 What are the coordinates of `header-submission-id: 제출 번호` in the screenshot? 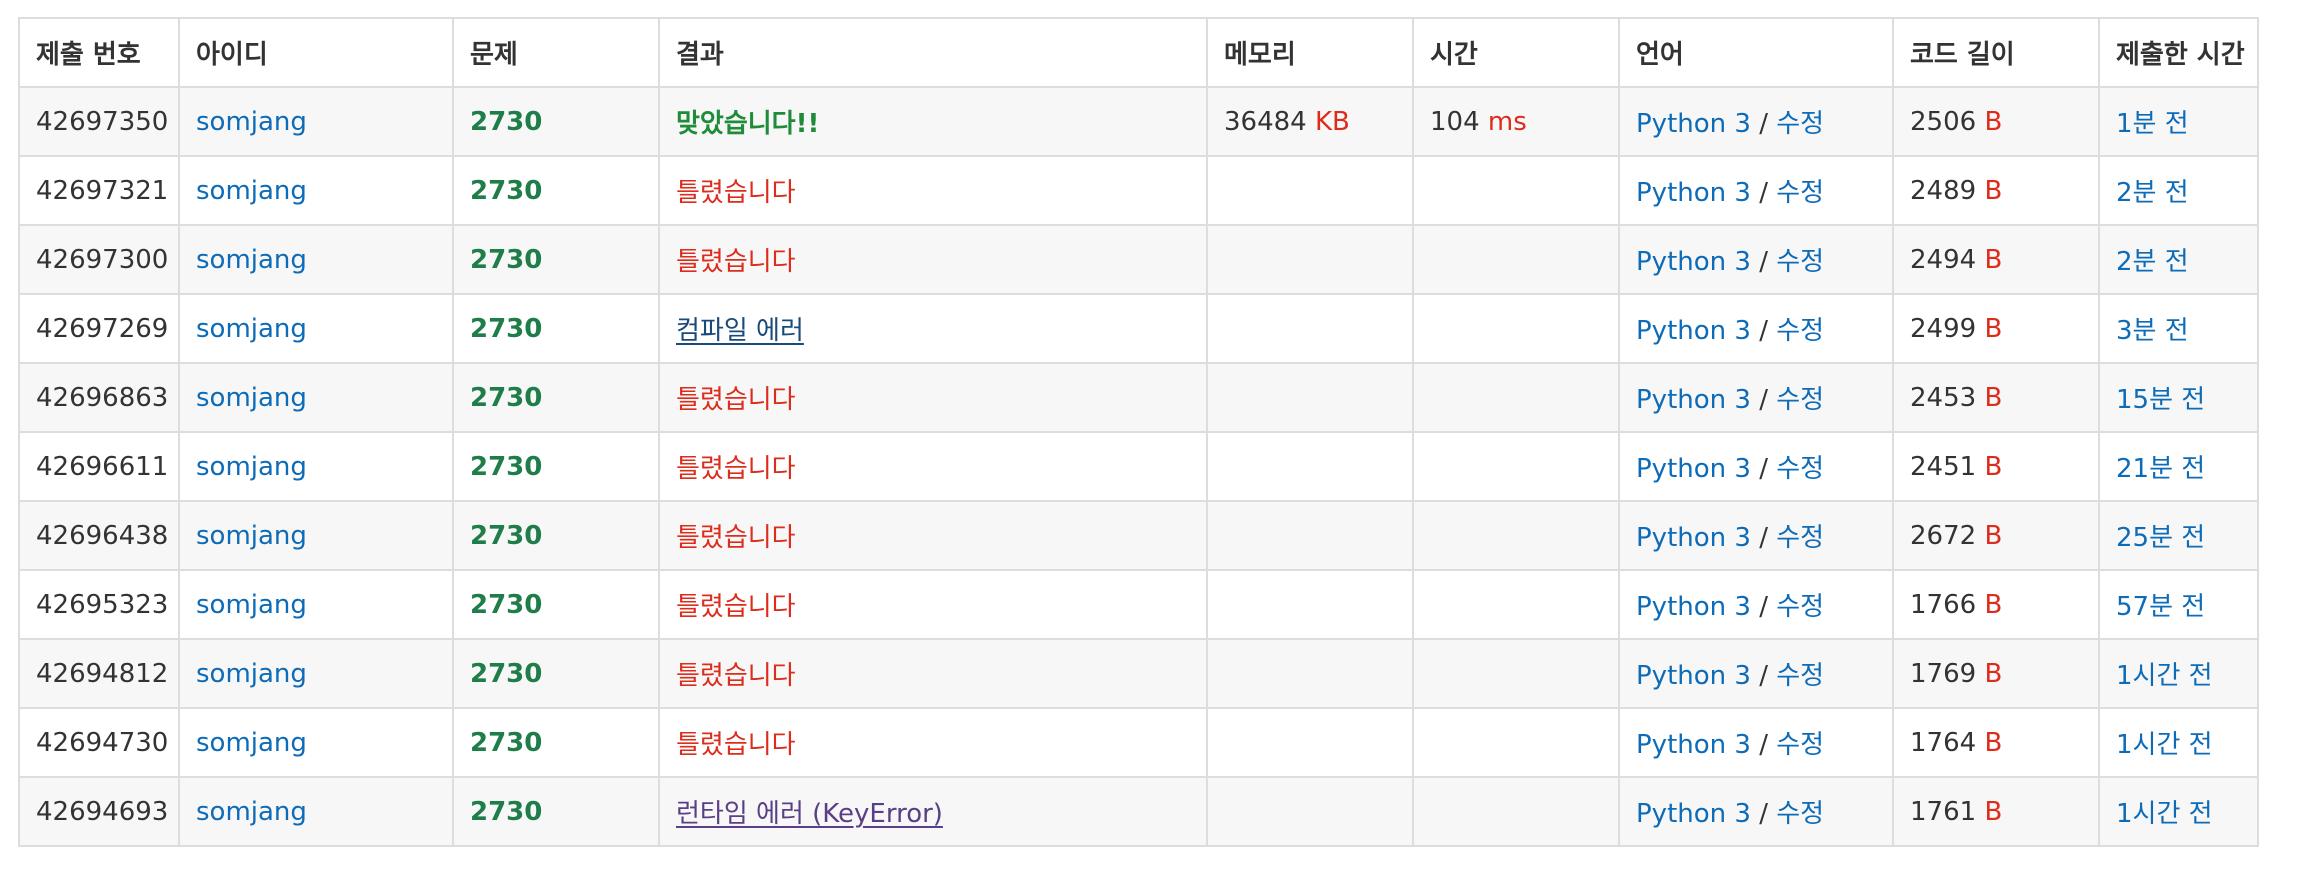 It's located at (99, 52).